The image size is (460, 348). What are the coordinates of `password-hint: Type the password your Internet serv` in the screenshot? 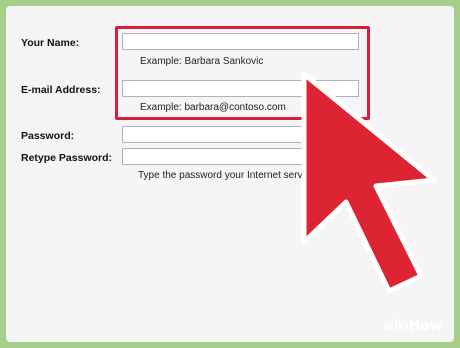 It's located at (220, 175).